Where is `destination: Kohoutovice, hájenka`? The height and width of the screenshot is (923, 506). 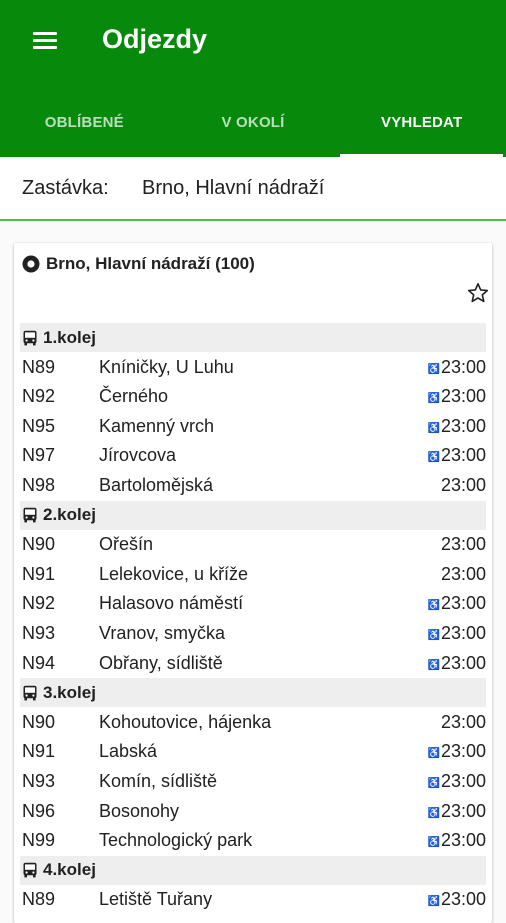
destination: Kohoutovice, hájenka is located at coordinates (185, 721).